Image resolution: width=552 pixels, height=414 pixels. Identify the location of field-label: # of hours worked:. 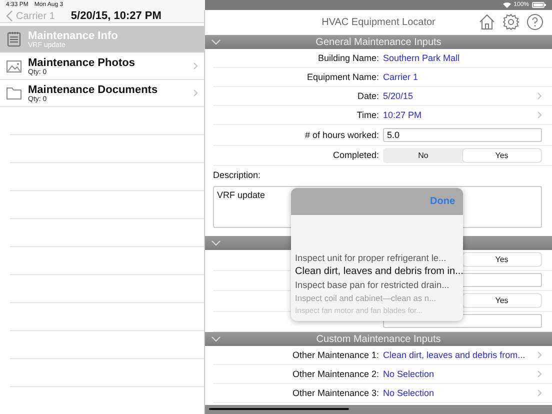
(342, 135).